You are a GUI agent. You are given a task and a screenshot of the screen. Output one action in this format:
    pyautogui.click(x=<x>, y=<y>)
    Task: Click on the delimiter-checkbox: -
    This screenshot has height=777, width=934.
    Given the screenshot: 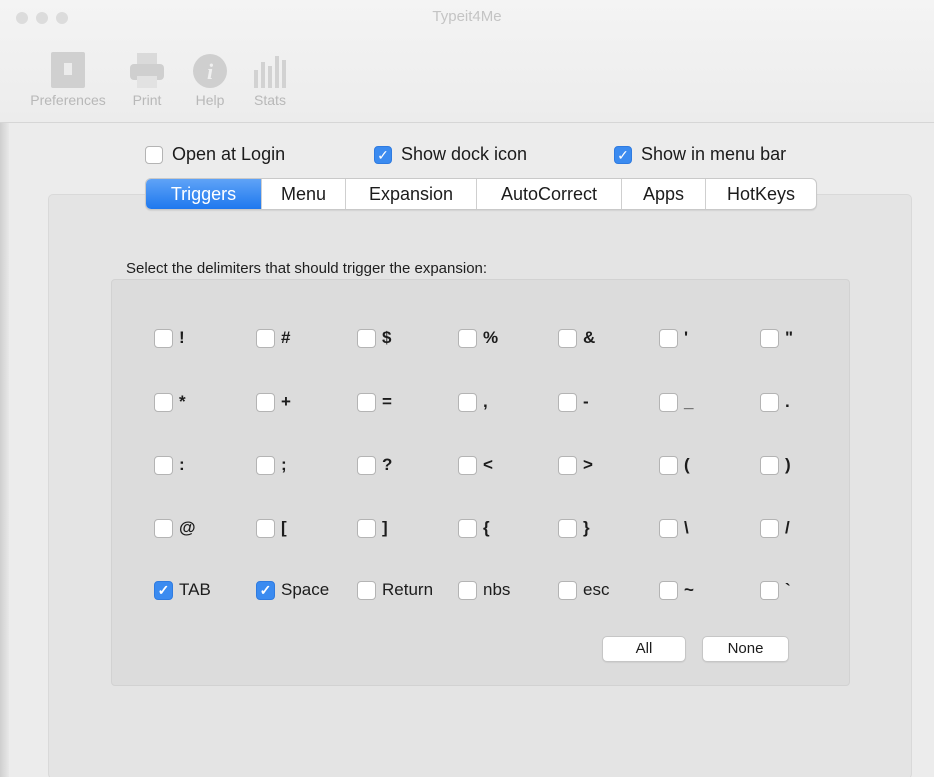 What is the action you would take?
    pyautogui.click(x=573, y=402)
    